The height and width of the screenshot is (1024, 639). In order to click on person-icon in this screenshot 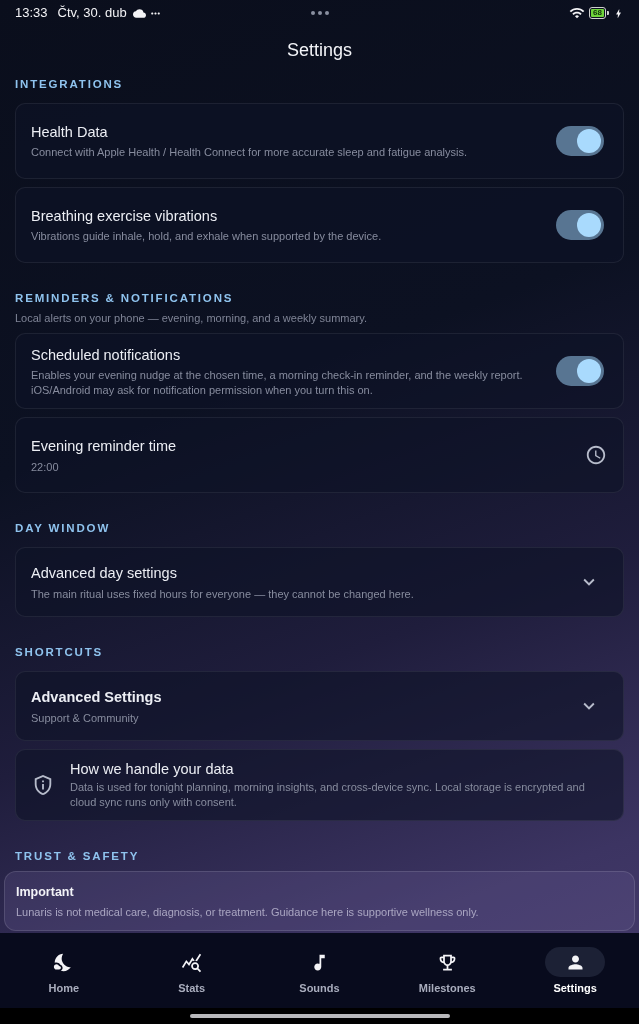, I will do `click(575, 962)`.